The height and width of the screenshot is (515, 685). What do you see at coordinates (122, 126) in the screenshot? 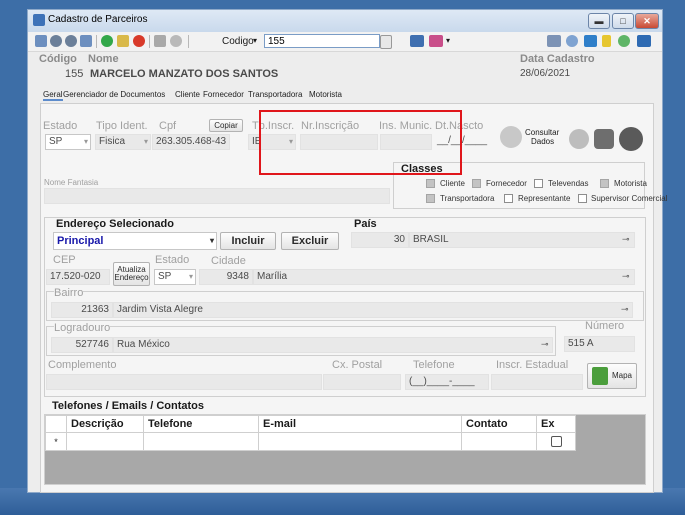
I see `tipo-ident-label: Tipo Ident.` at bounding box center [122, 126].